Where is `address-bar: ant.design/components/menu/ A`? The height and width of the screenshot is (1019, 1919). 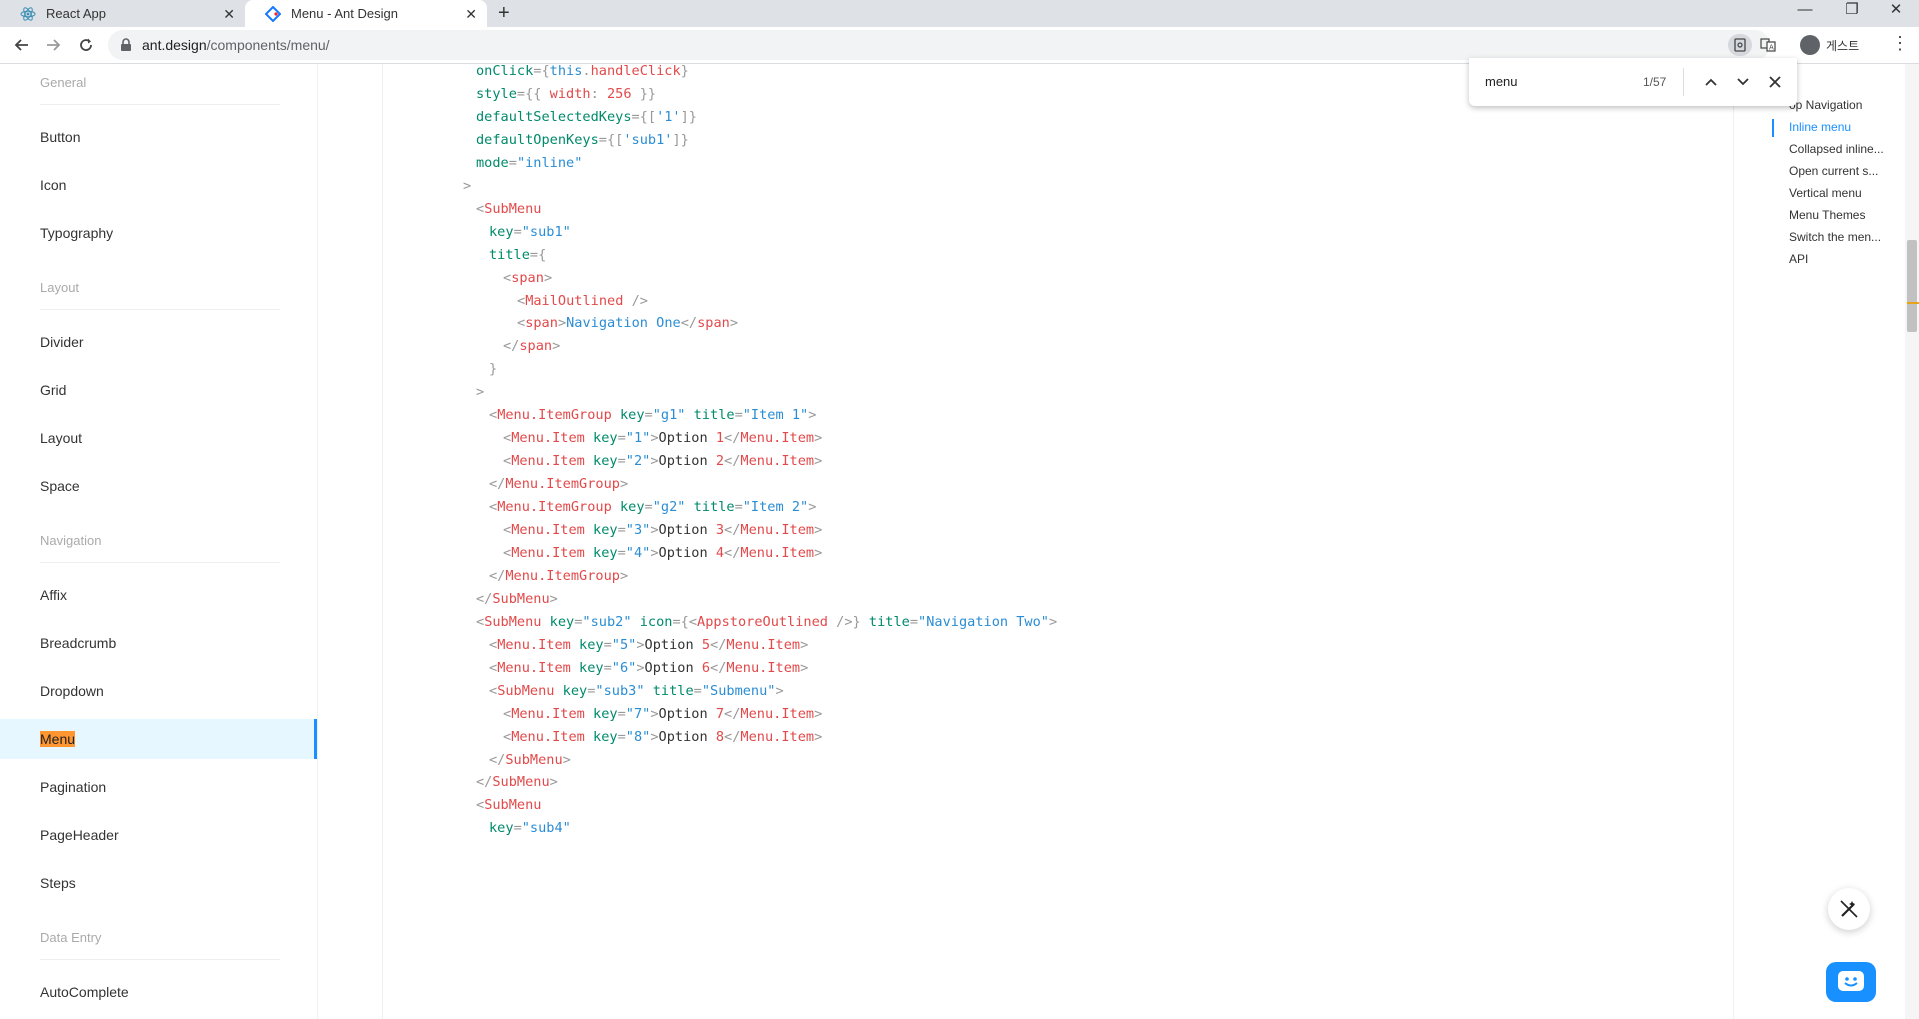
address-bar: ant.design/components/menu/ A is located at coordinates (942, 45).